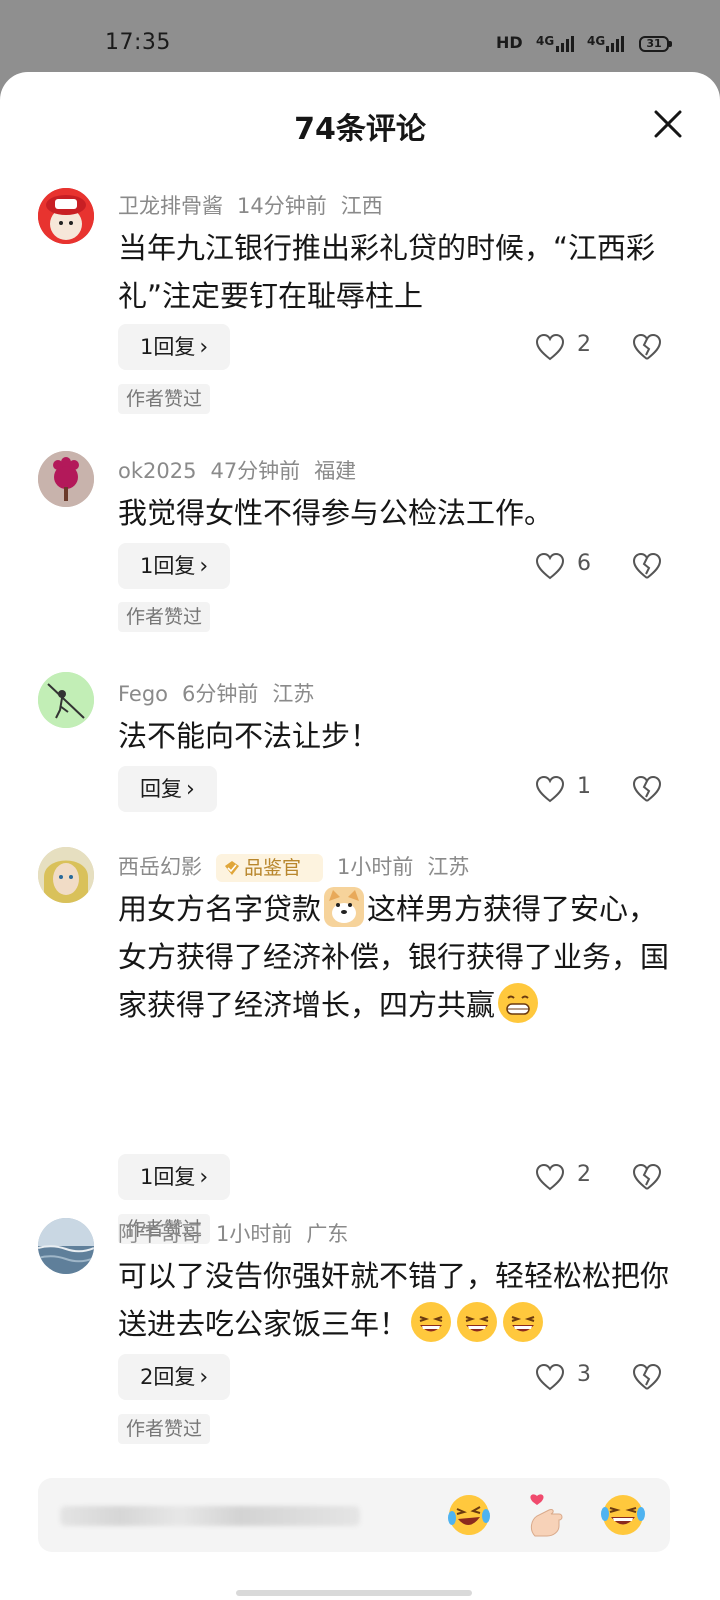 The image size is (720, 1600). I want to click on battery-icon: 31, so click(655, 44).